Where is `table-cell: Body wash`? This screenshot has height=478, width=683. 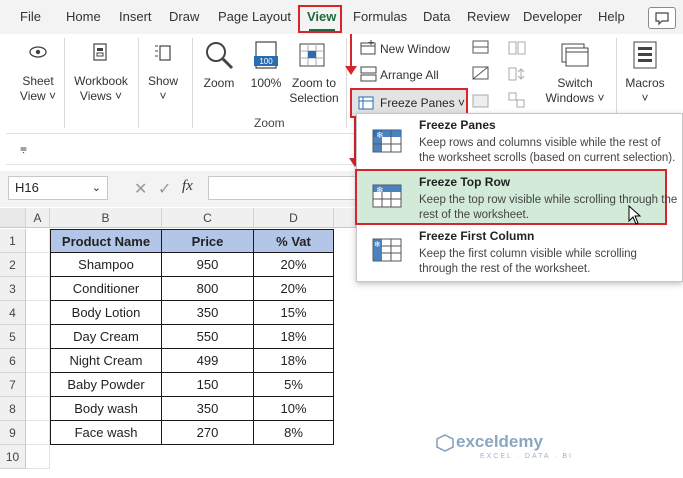 table-cell: Body wash is located at coordinates (106, 409).